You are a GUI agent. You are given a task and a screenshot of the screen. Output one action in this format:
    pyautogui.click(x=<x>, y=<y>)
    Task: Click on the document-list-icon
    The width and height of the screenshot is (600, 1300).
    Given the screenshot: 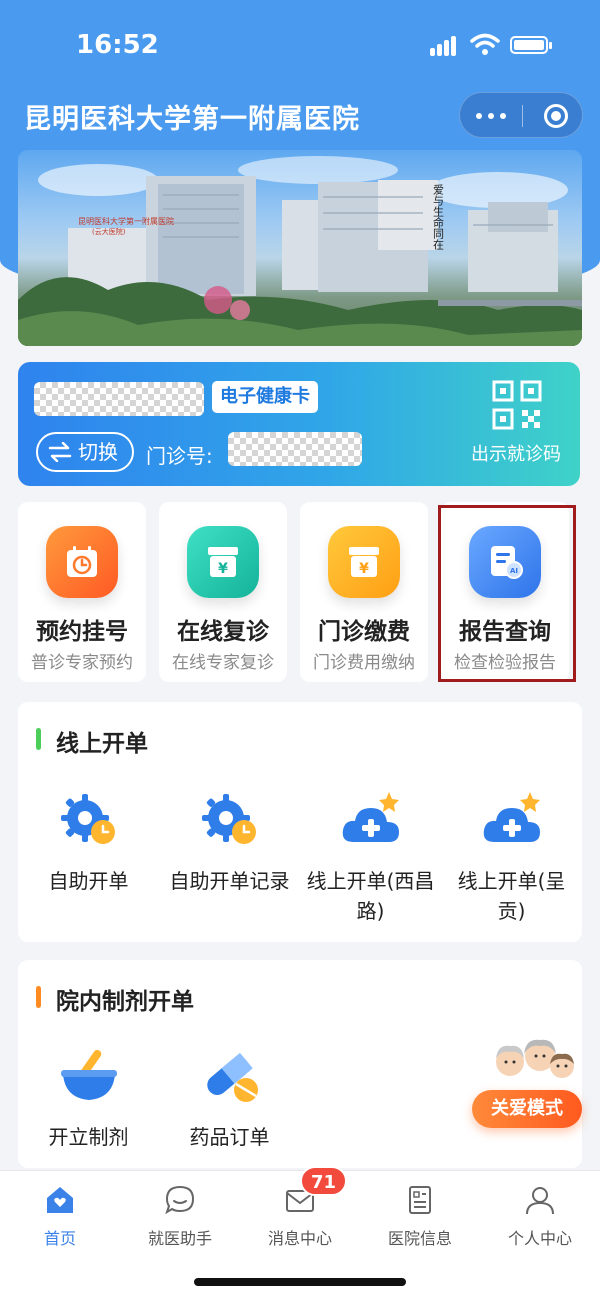 What is the action you would take?
    pyautogui.click(x=420, y=1200)
    